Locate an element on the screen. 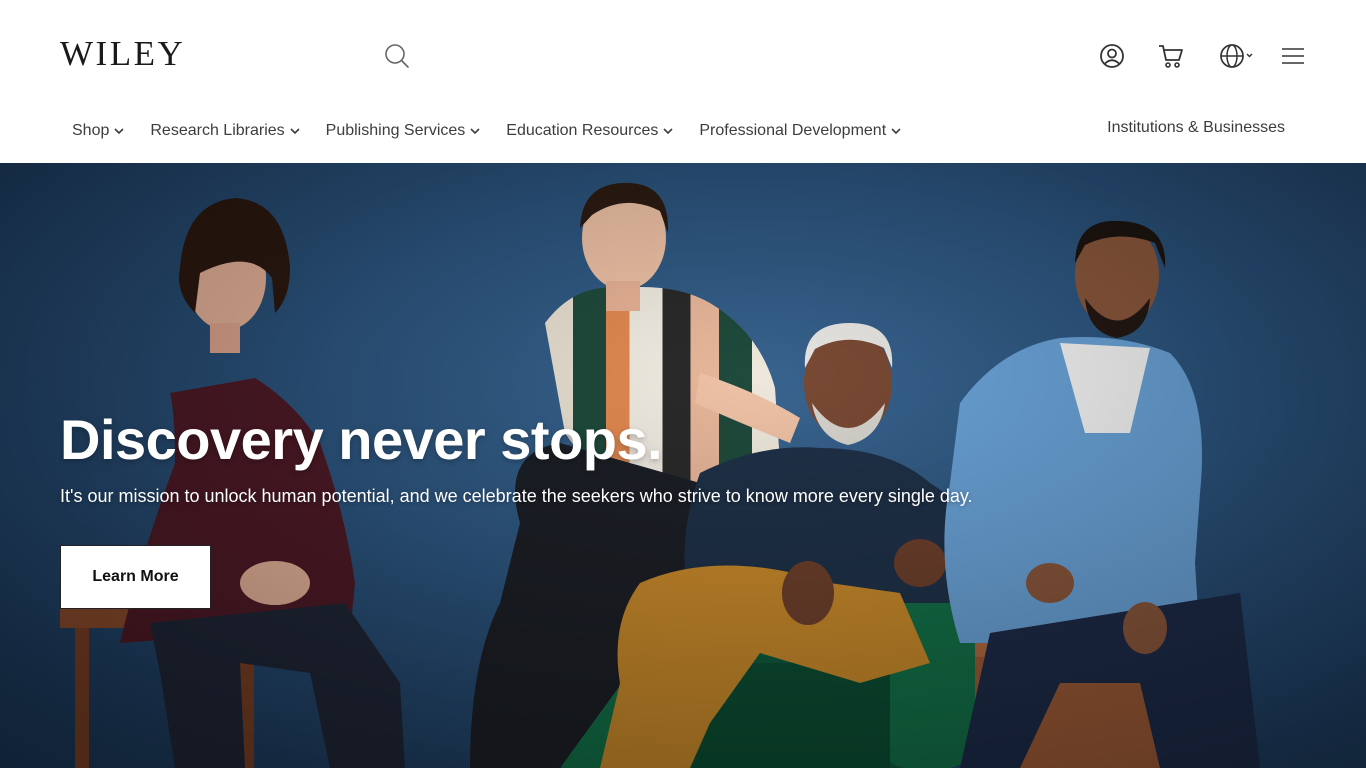 This screenshot has width=1366, height=768. language-button is located at coordinates (1237, 56).